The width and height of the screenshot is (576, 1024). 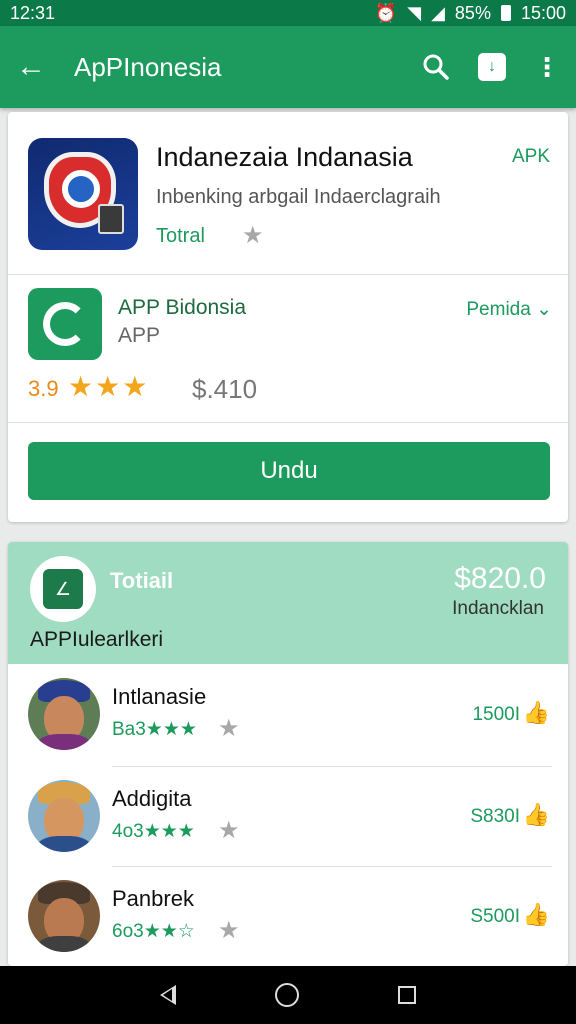 I want to click on status-icons: ⏰ ◥ ◢ 85% 15:00, so click(x=470, y=13).